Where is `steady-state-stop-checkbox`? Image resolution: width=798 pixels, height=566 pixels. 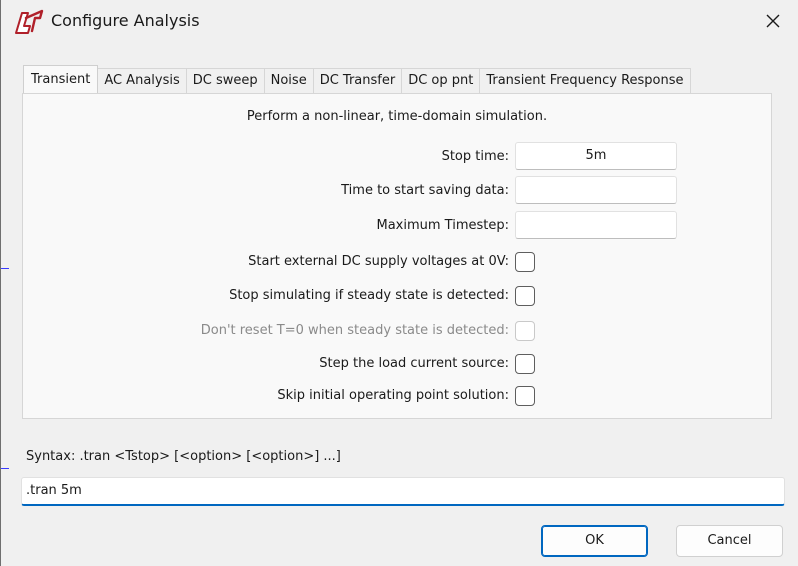 steady-state-stop-checkbox is located at coordinates (525, 296).